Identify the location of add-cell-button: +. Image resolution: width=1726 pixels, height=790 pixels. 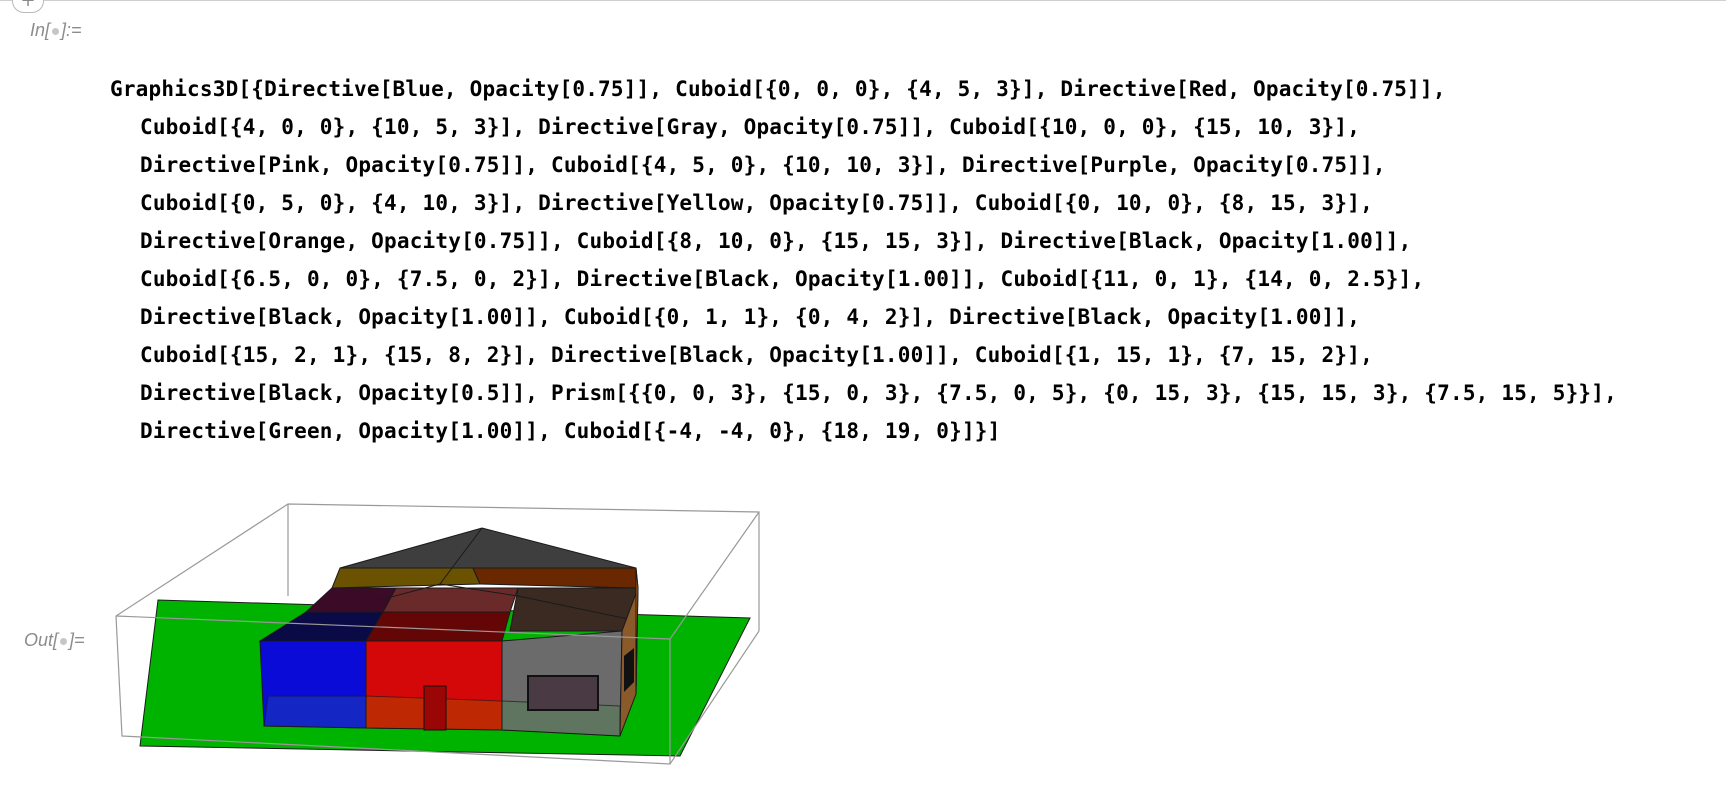
(28, 6).